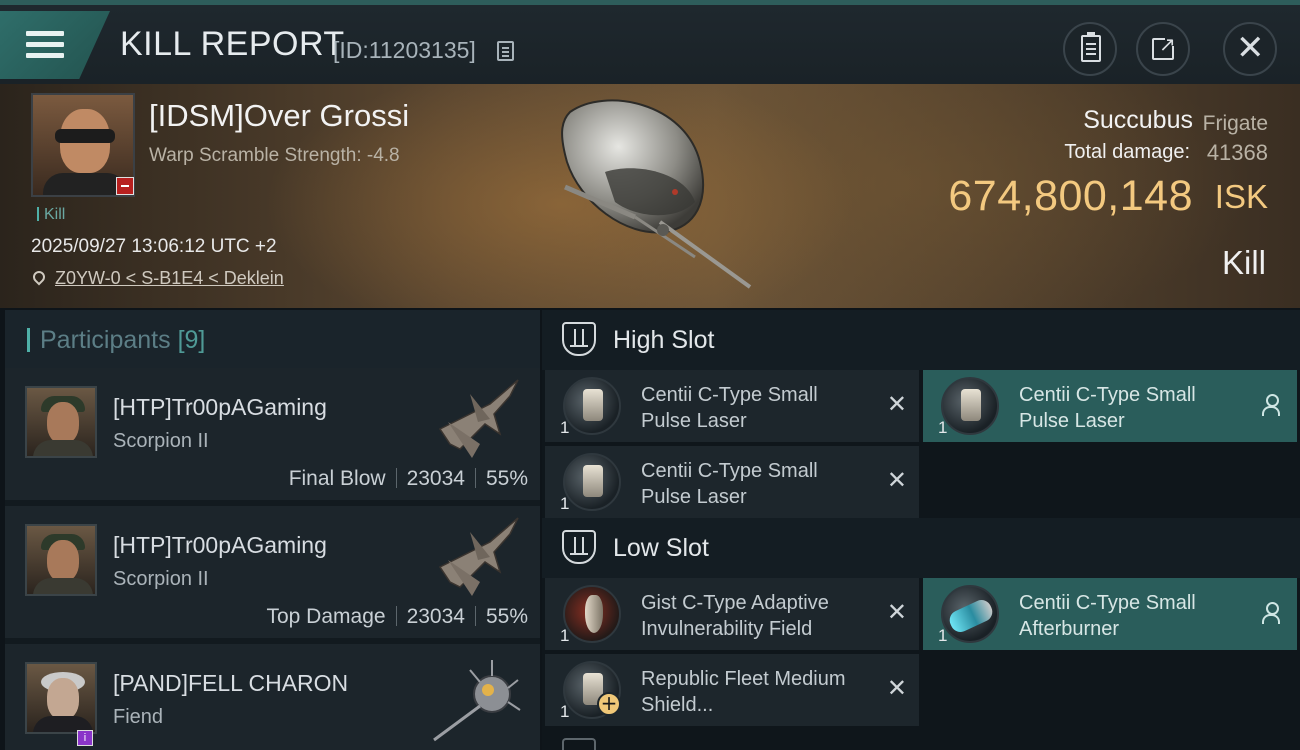  I want to click on total-damage-label: Total damage:, so click(1127, 152).